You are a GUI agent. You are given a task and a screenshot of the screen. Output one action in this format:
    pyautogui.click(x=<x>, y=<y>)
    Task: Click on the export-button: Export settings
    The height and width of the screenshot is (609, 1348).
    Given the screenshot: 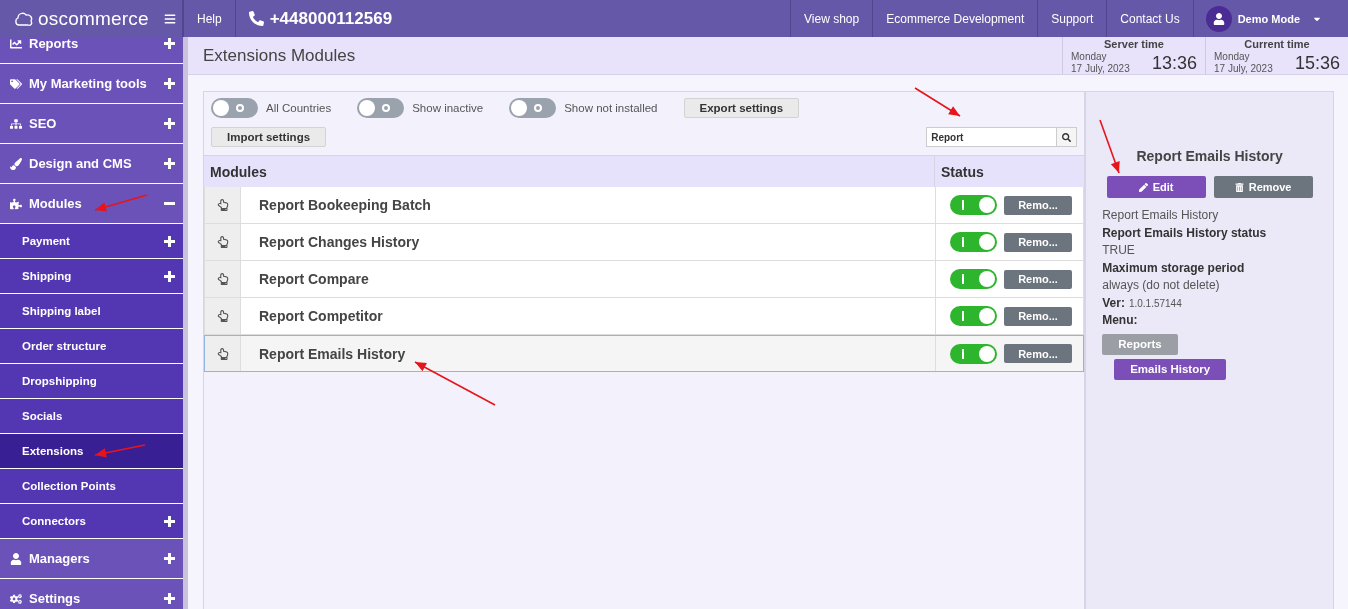 What is the action you would take?
    pyautogui.click(x=741, y=108)
    